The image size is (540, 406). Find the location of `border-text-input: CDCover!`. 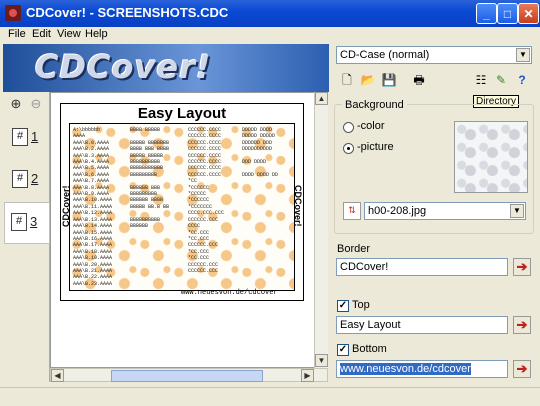

border-text-input: CDCover! is located at coordinates (422, 267).